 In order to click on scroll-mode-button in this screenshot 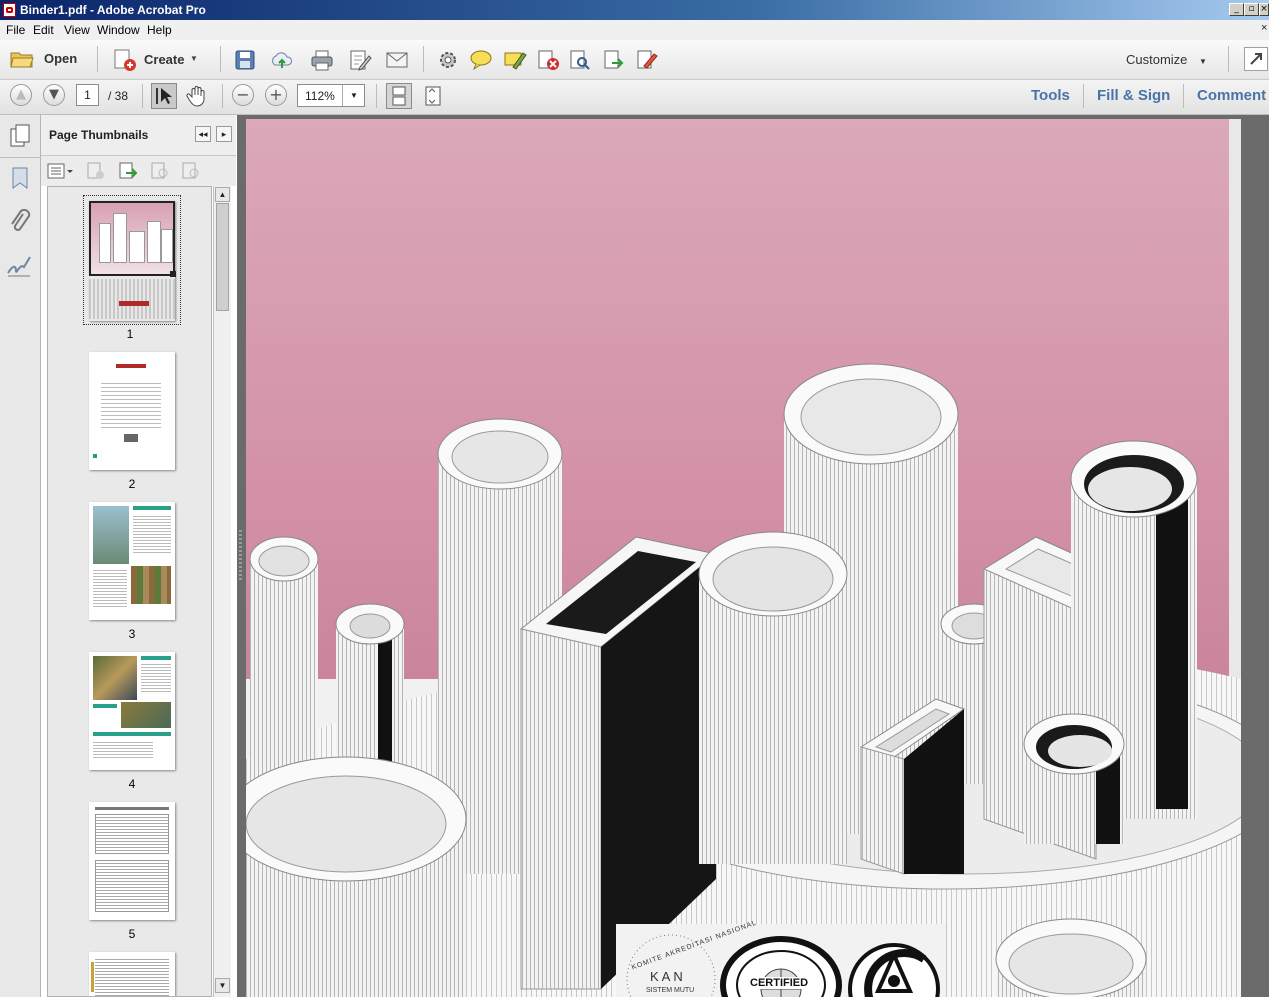, I will do `click(399, 96)`.